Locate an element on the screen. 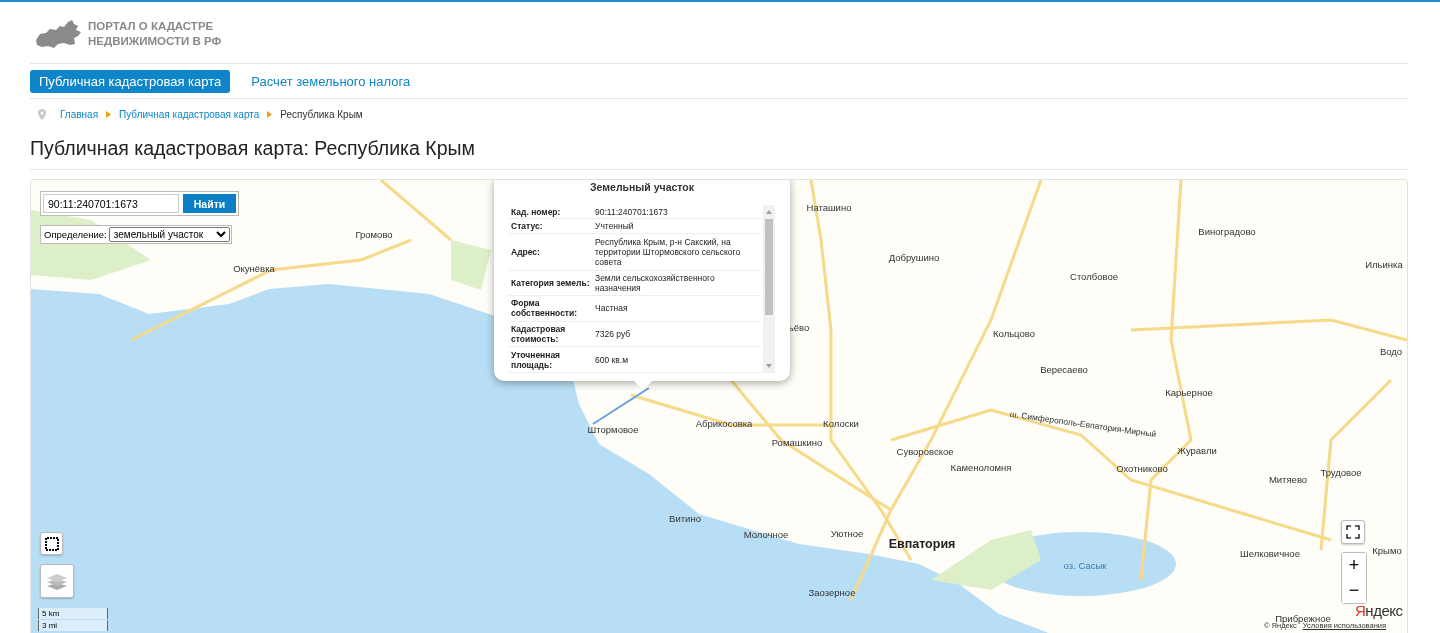 The width and height of the screenshot is (1440, 633). scale-bar: 5 km is located at coordinates (73, 613).